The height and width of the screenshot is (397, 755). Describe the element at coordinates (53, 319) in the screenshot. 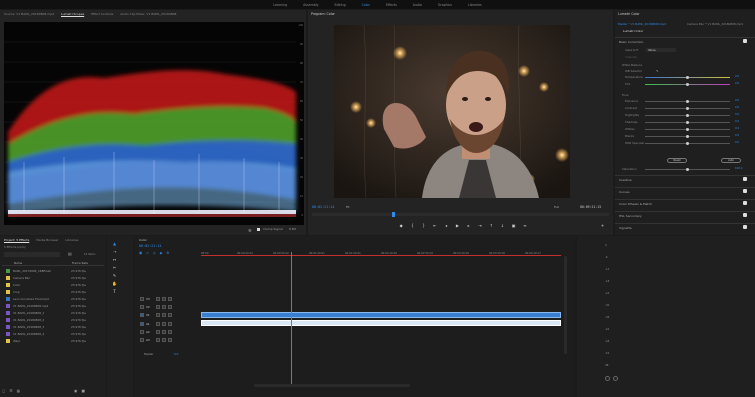

I see `project-item: V1 BAML_20180808_2 23.976 fps` at that location.